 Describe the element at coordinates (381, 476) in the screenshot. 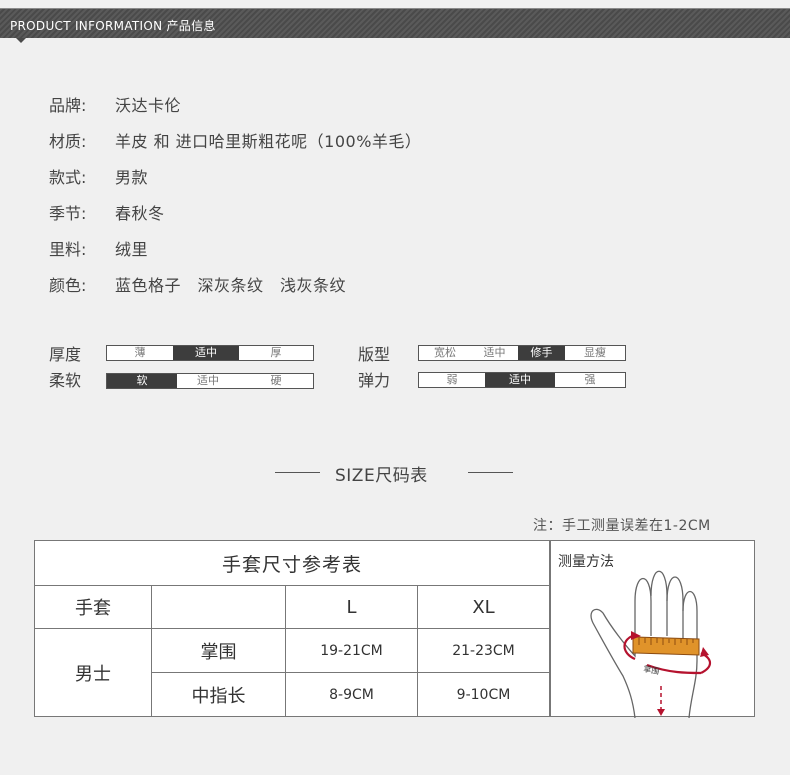

I see `size-title-text: SIZE尺码表` at that location.